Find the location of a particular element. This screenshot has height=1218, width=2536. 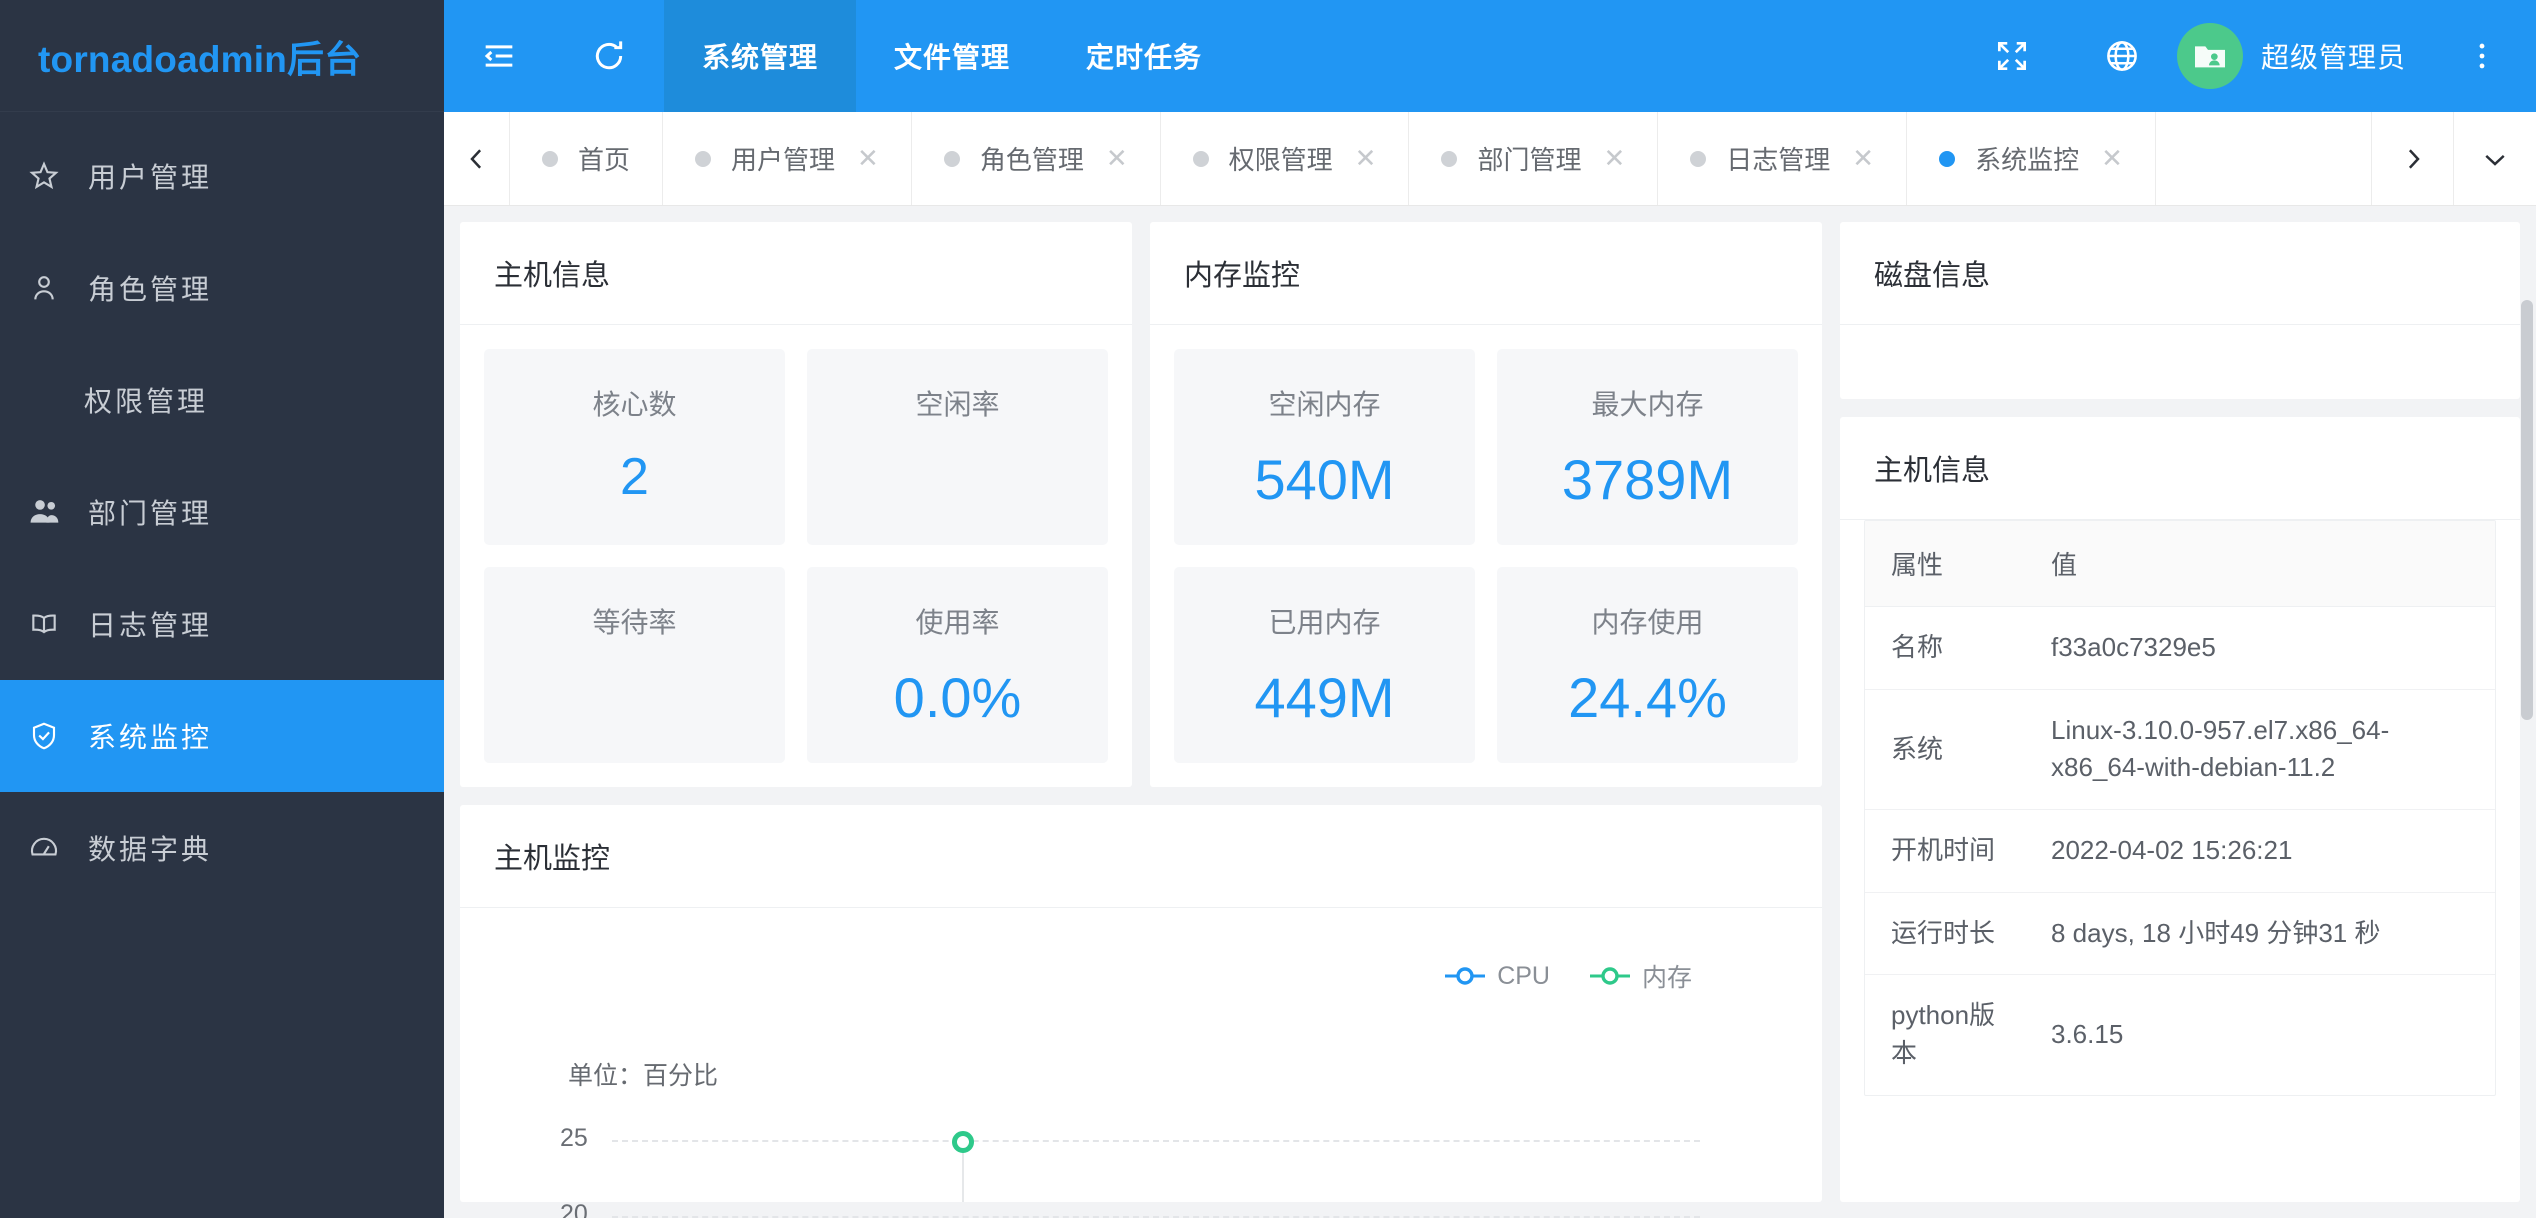

tab-department-management: 部门管理 ✕ is located at coordinates (1534, 158).